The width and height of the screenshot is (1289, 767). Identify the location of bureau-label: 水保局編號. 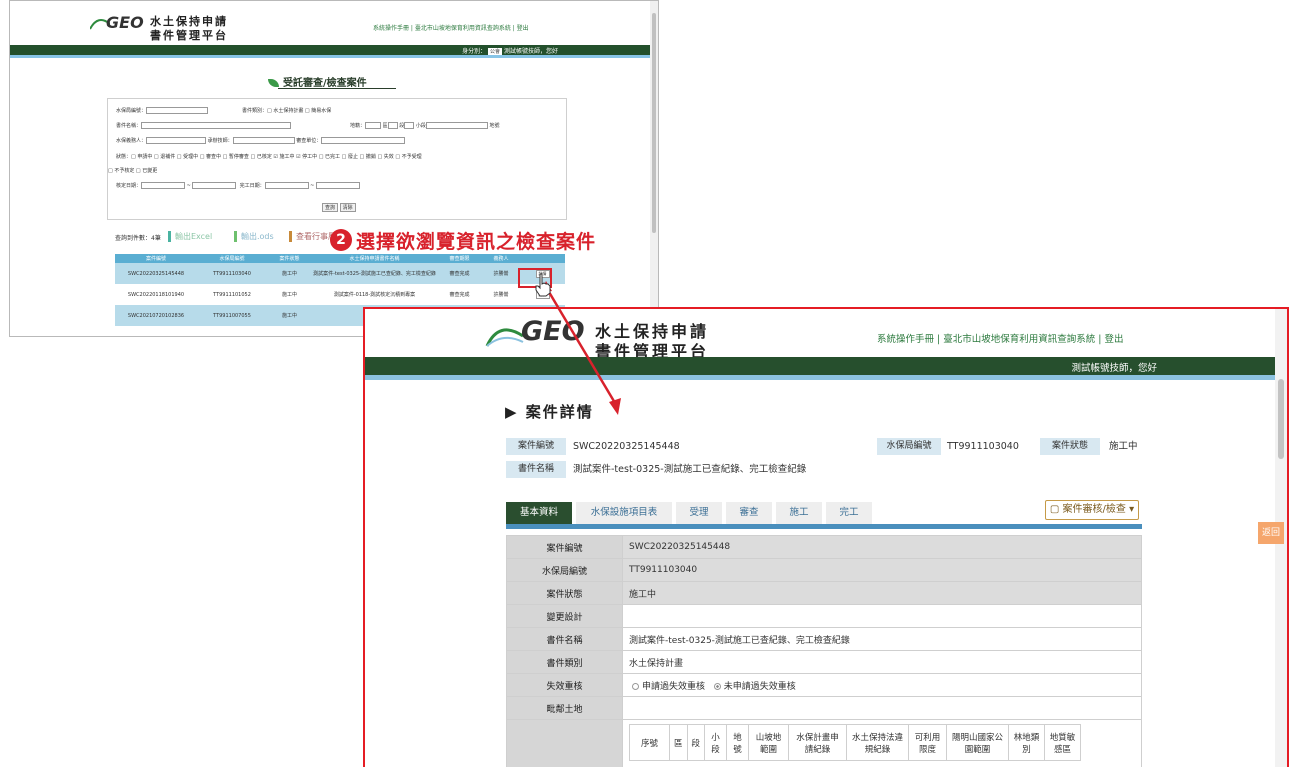
(909, 446).